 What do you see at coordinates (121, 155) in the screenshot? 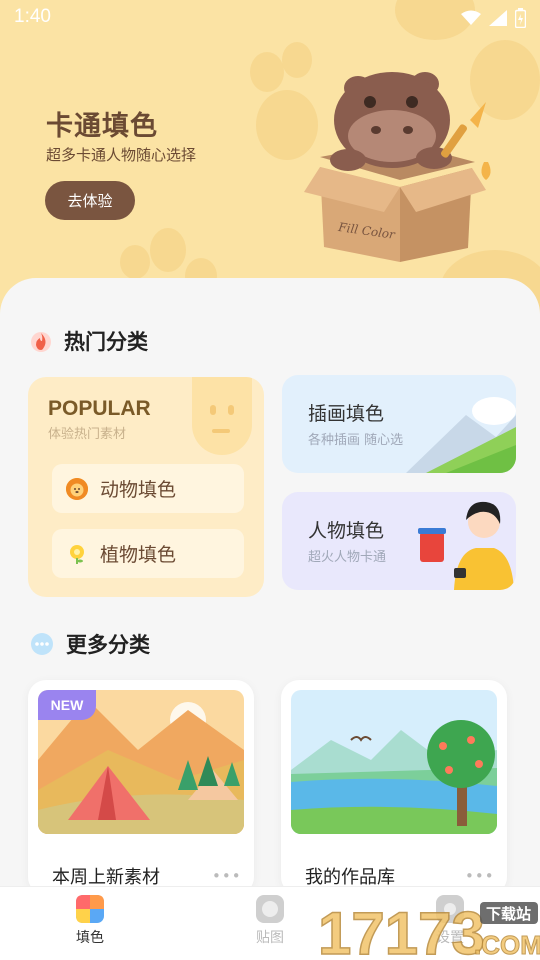
I see `hero-subtitle: 超多卡通人物随心选择` at bounding box center [121, 155].